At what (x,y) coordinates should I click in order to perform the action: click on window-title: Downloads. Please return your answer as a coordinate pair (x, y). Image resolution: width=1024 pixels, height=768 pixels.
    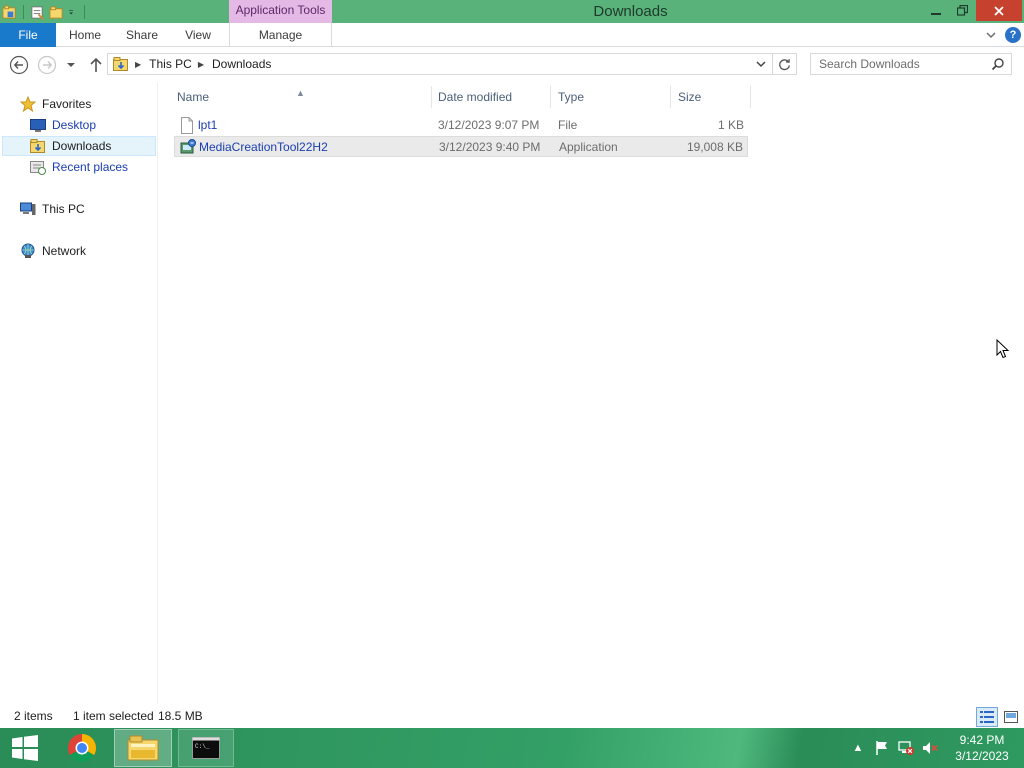
    Looking at the image, I should click on (630, 11).